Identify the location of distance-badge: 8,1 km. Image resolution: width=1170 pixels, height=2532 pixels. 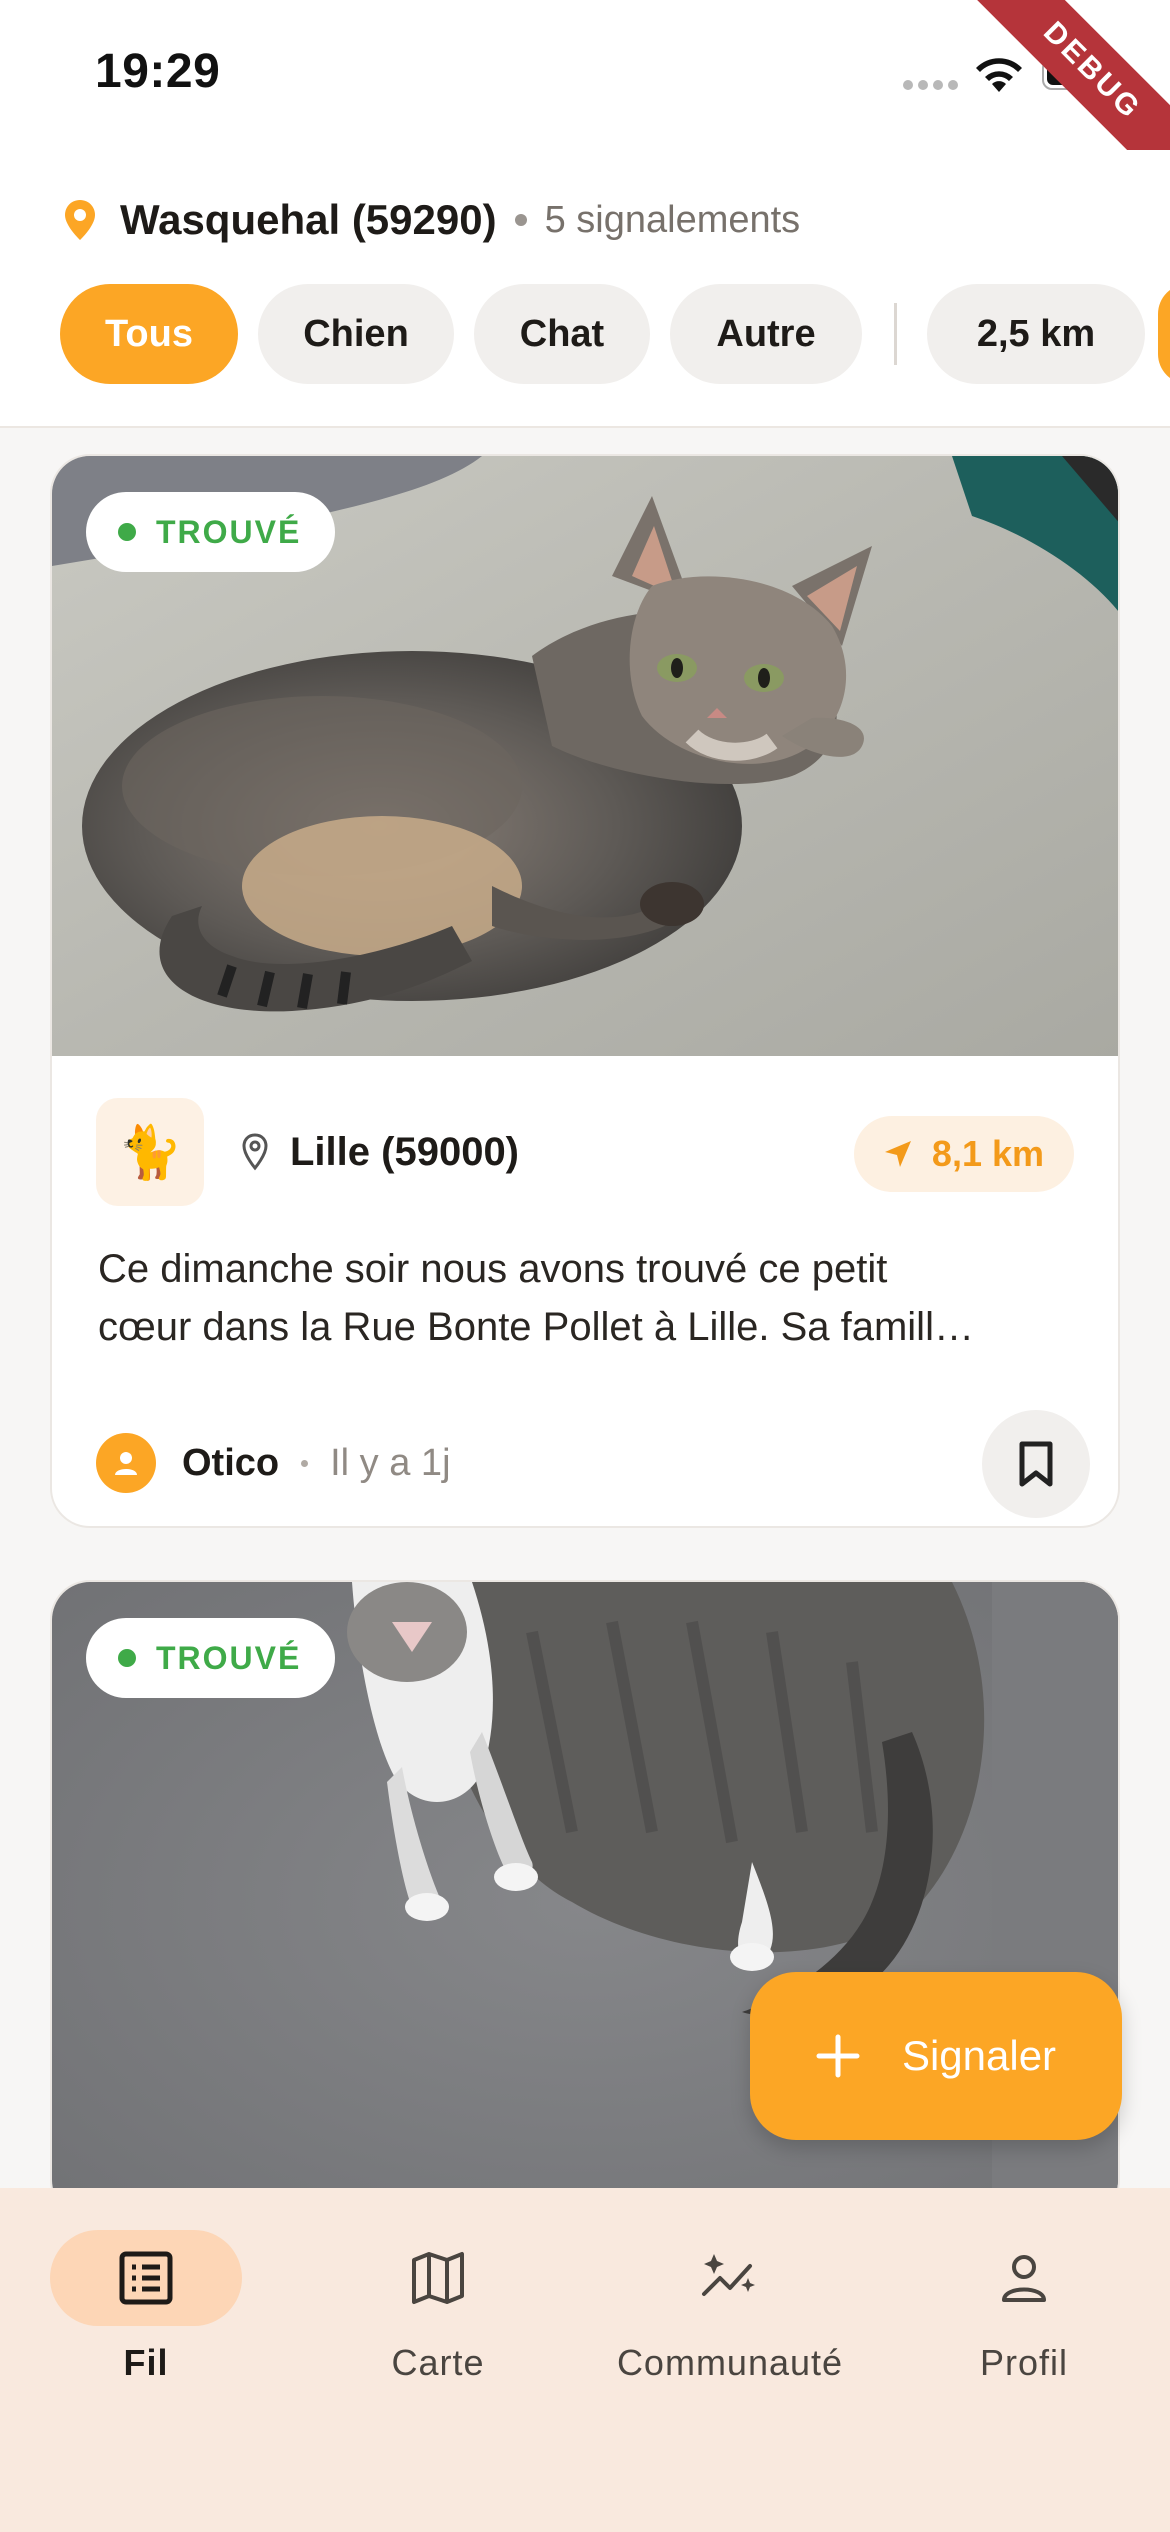
(963, 1154).